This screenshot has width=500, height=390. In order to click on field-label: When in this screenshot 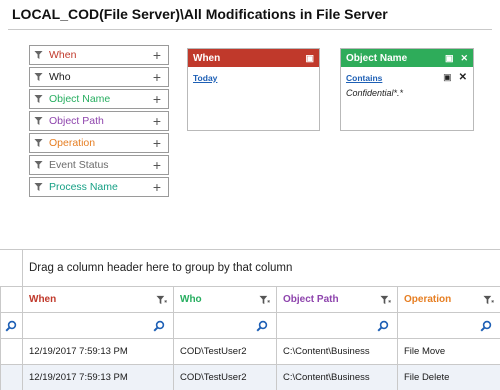, I will do `click(63, 55)`.